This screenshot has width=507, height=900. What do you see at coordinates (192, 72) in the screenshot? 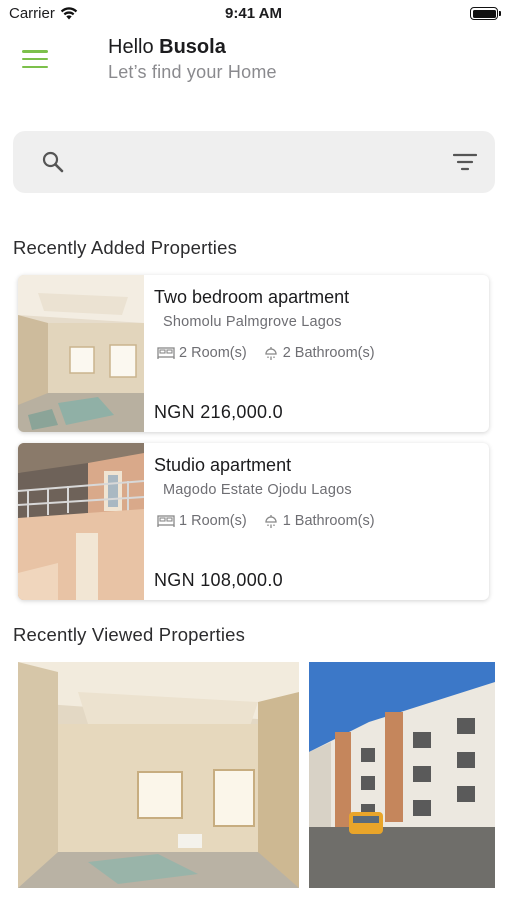
I see `subtitle: Let’s find your Home` at bounding box center [192, 72].